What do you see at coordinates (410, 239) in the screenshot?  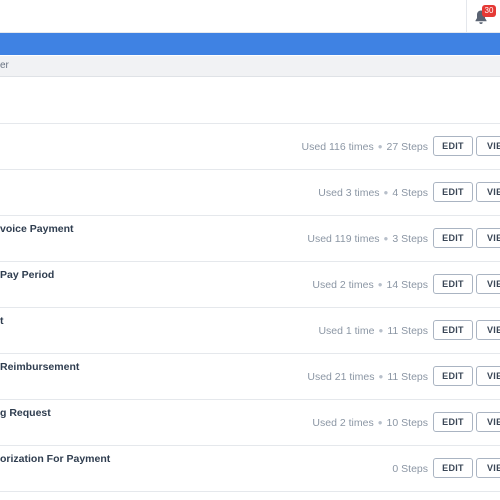 I see `step-count: 3 Steps` at bounding box center [410, 239].